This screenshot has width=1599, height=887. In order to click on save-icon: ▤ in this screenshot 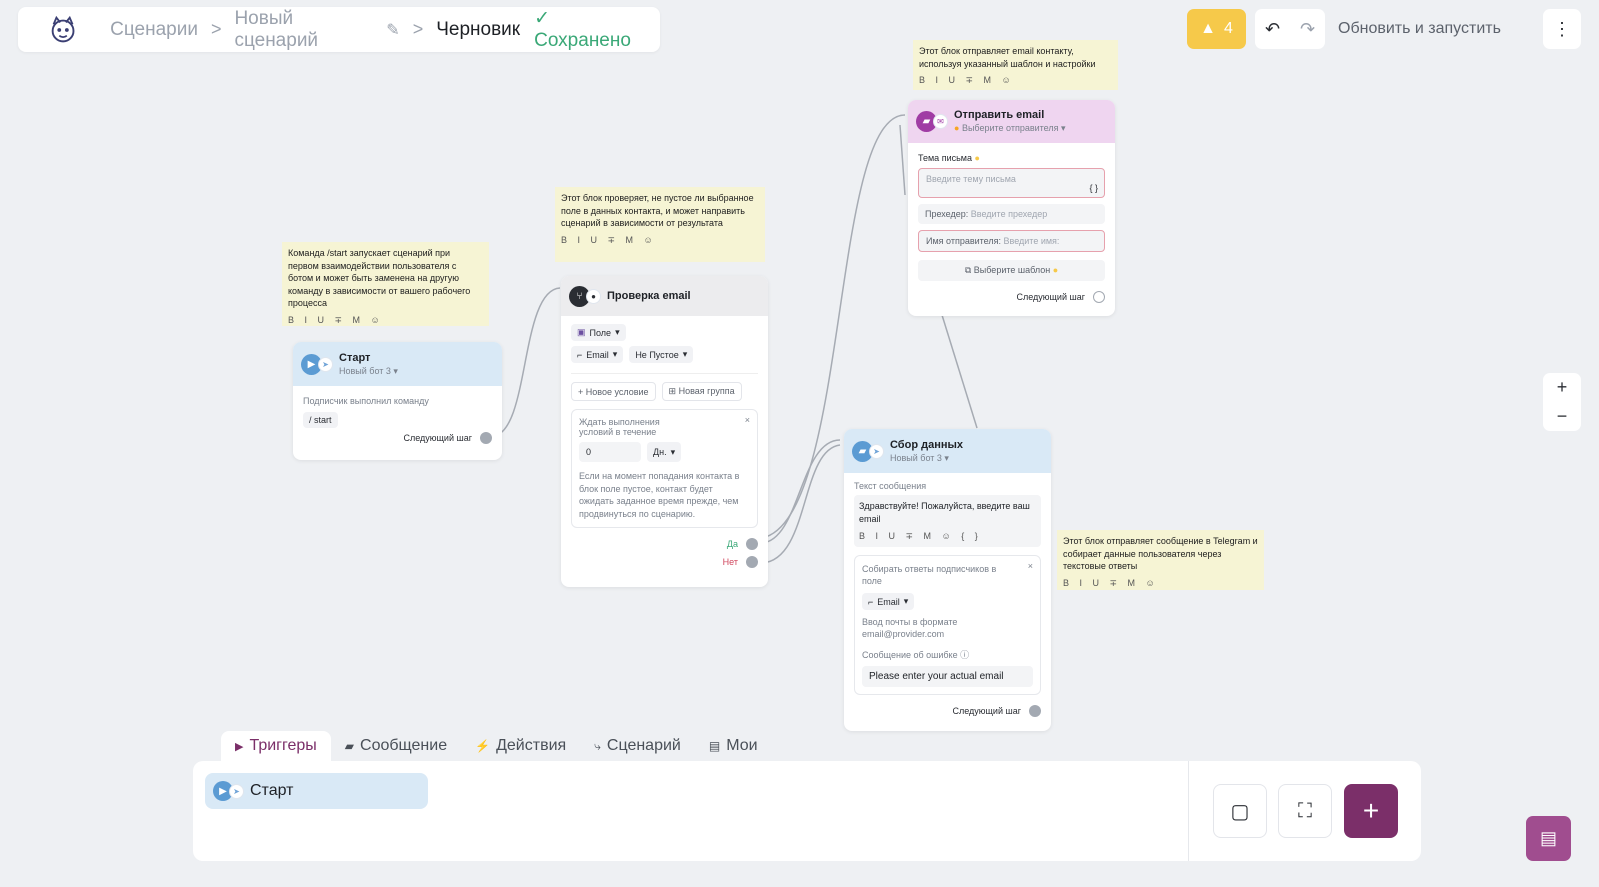, I will do `click(714, 746)`.